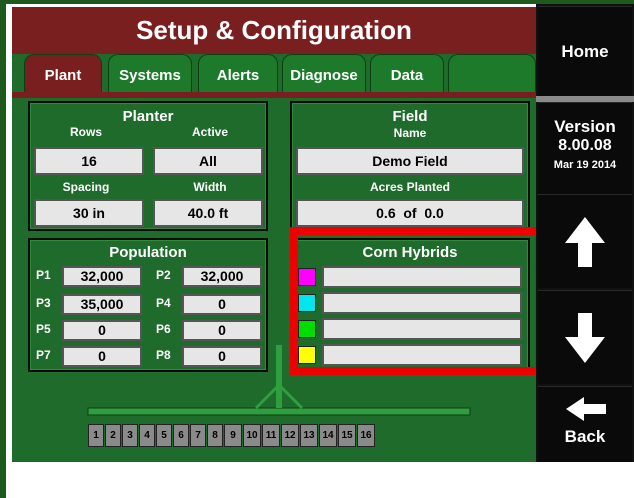 The image size is (634, 498). Describe the element at coordinates (586, 409) in the screenshot. I see `arrow-left-icon` at that location.